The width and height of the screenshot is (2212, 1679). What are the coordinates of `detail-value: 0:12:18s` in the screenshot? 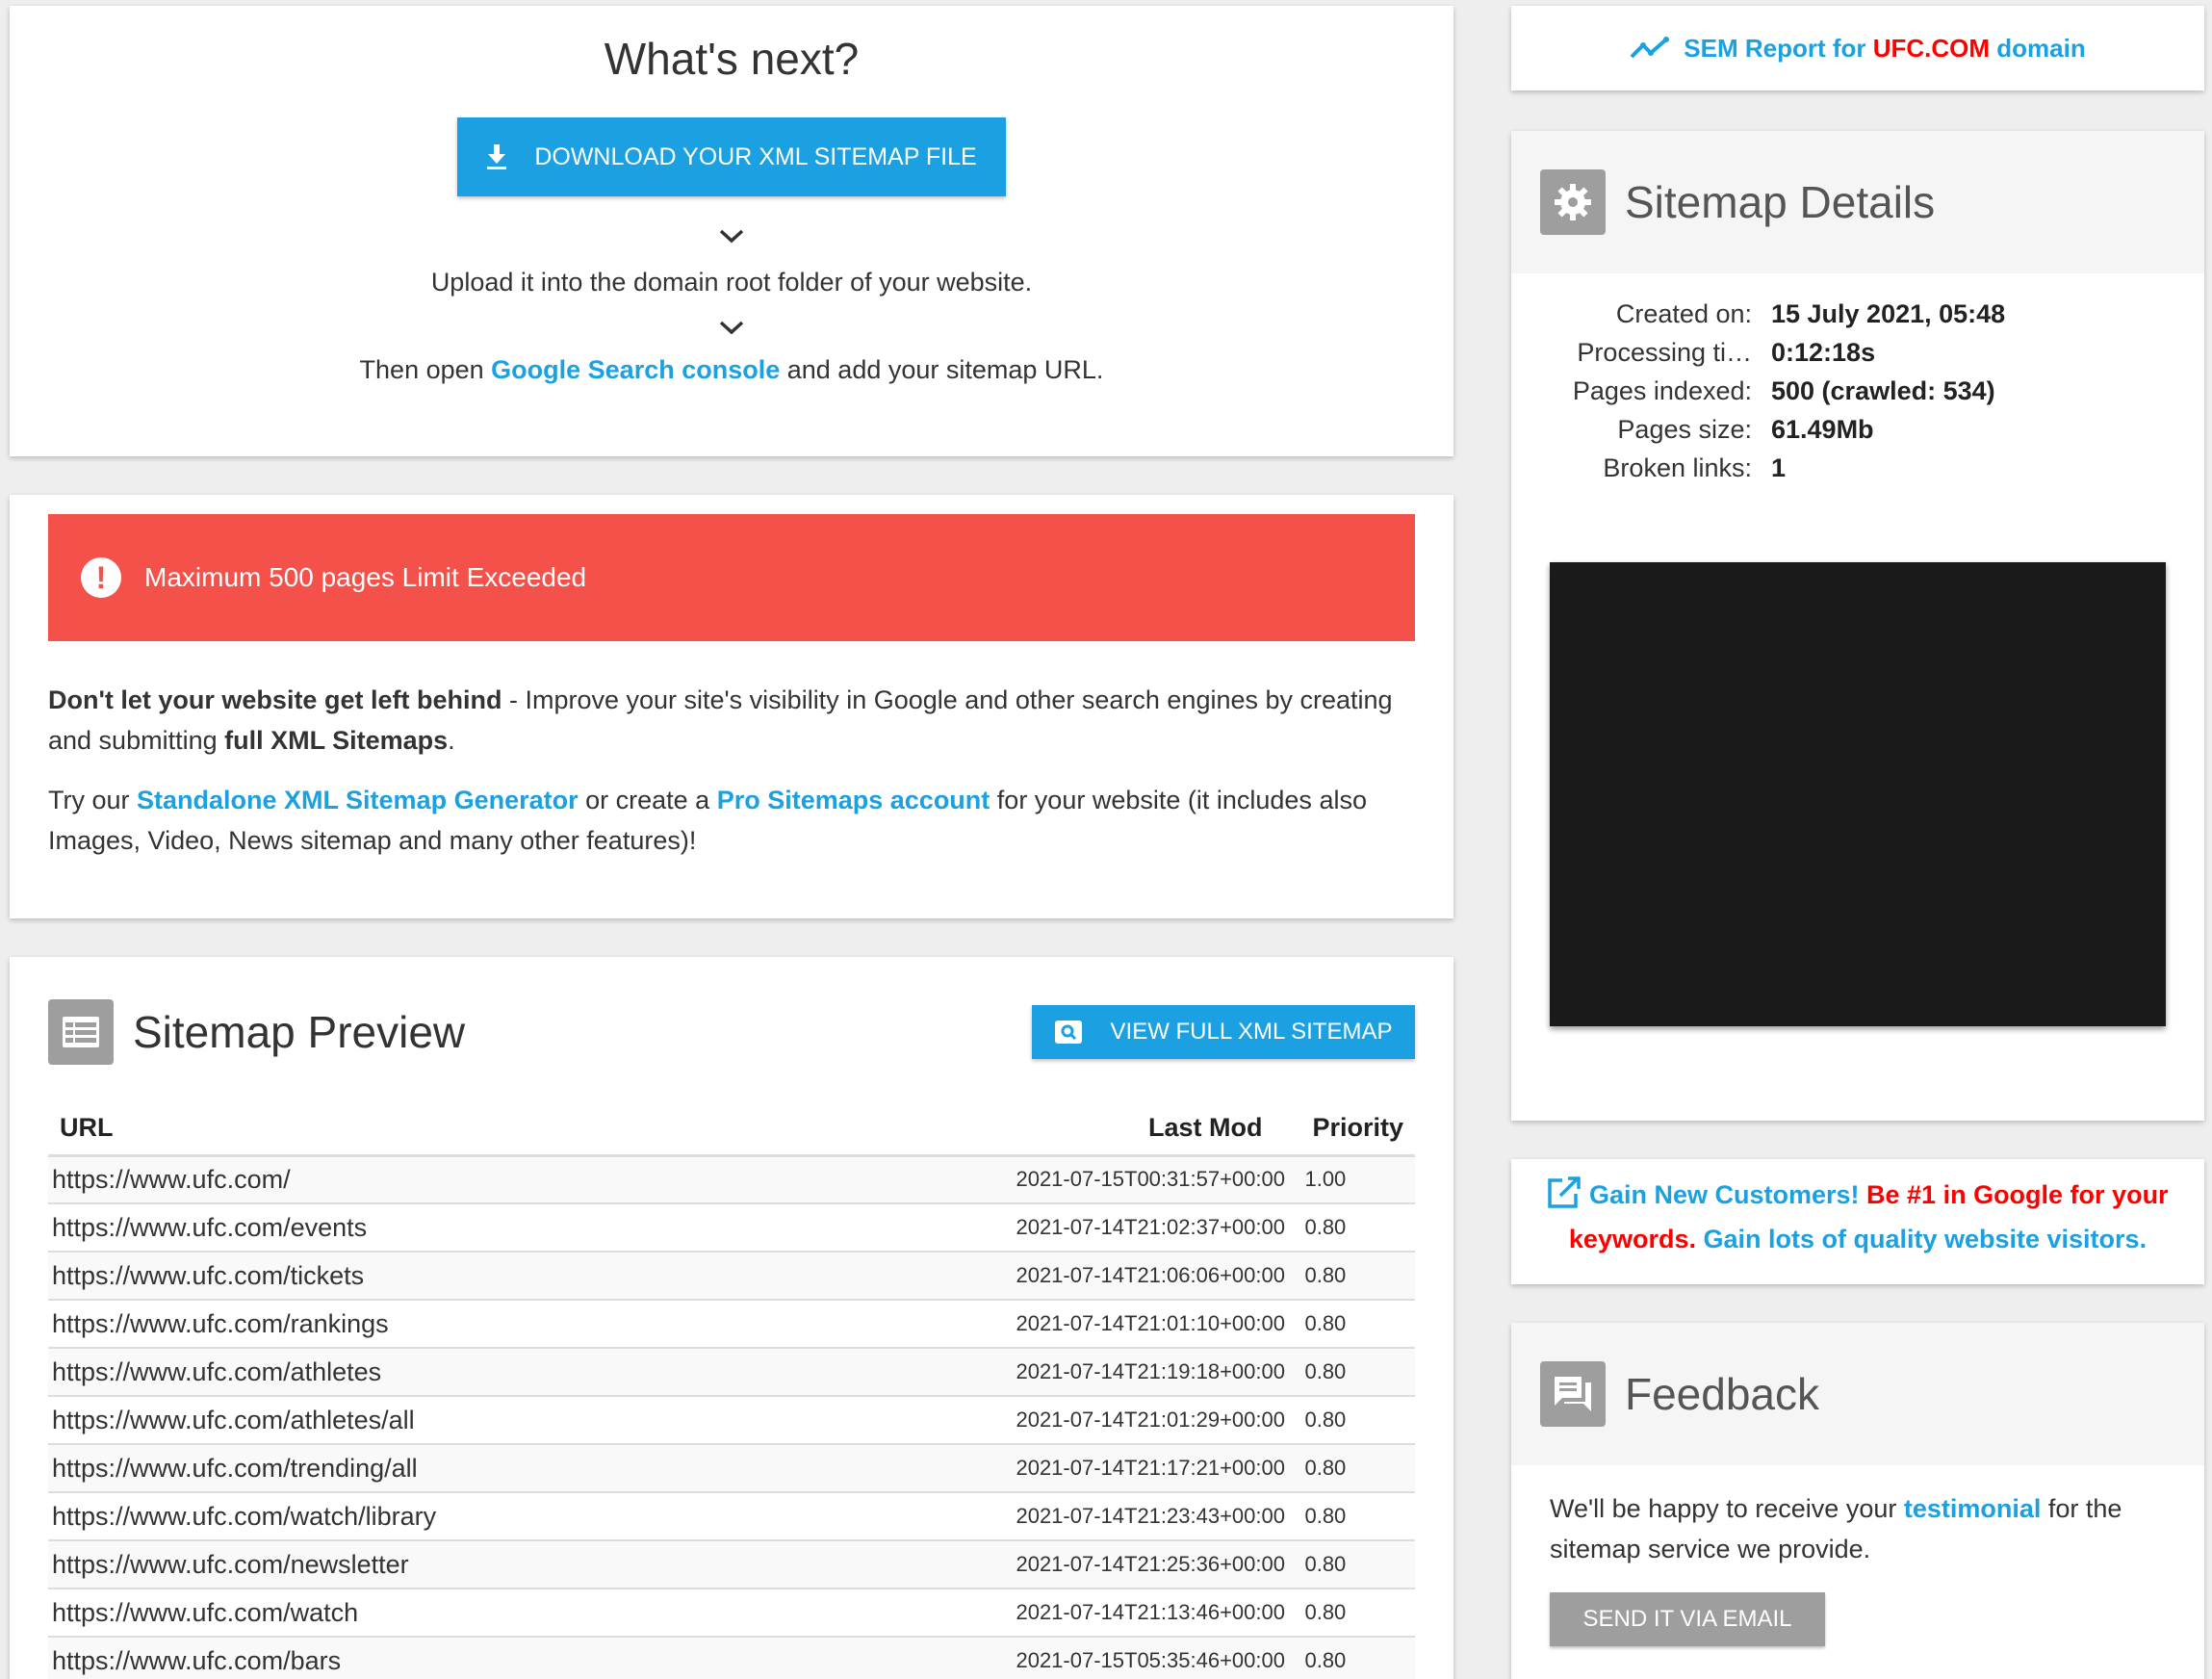 It's located at (1823, 352).